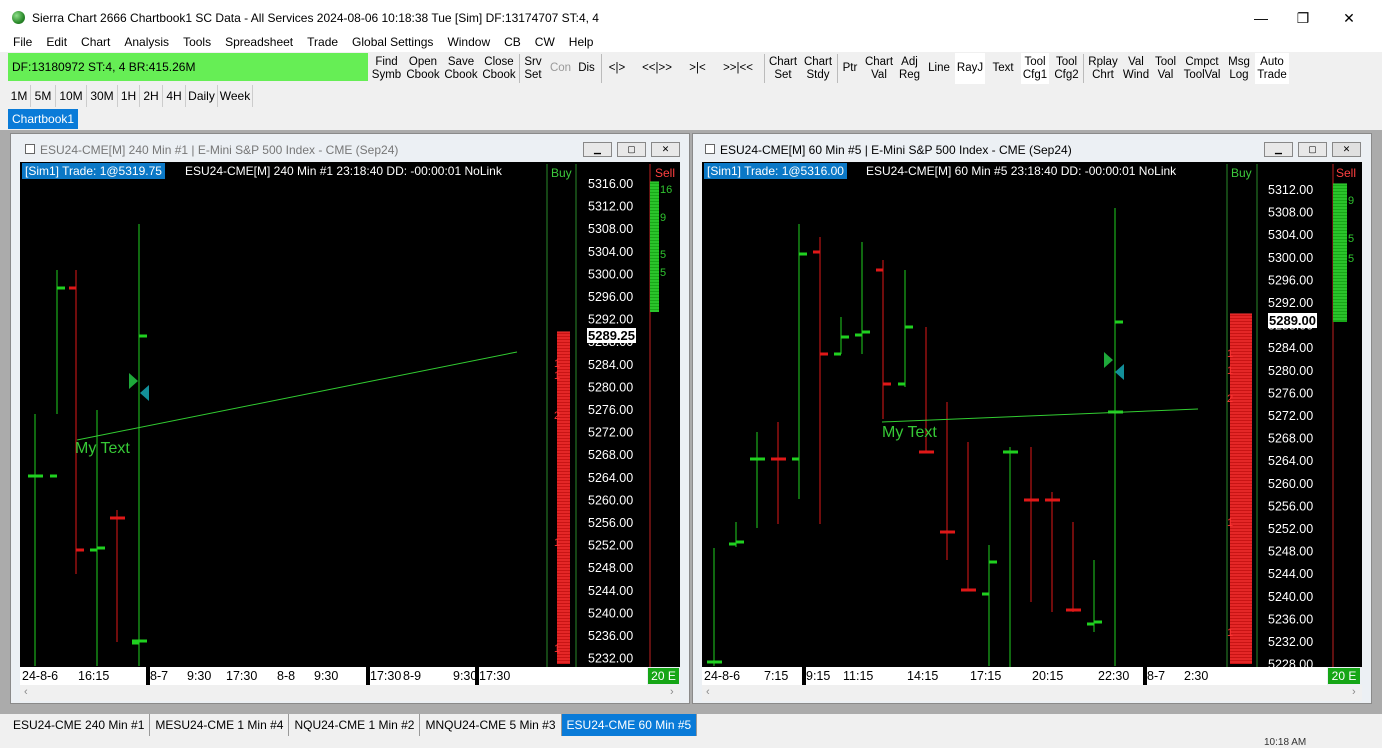 The image size is (1382, 748). Describe the element at coordinates (1261, 18) in the screenshot. I see `minimize-icon: —` at that location.